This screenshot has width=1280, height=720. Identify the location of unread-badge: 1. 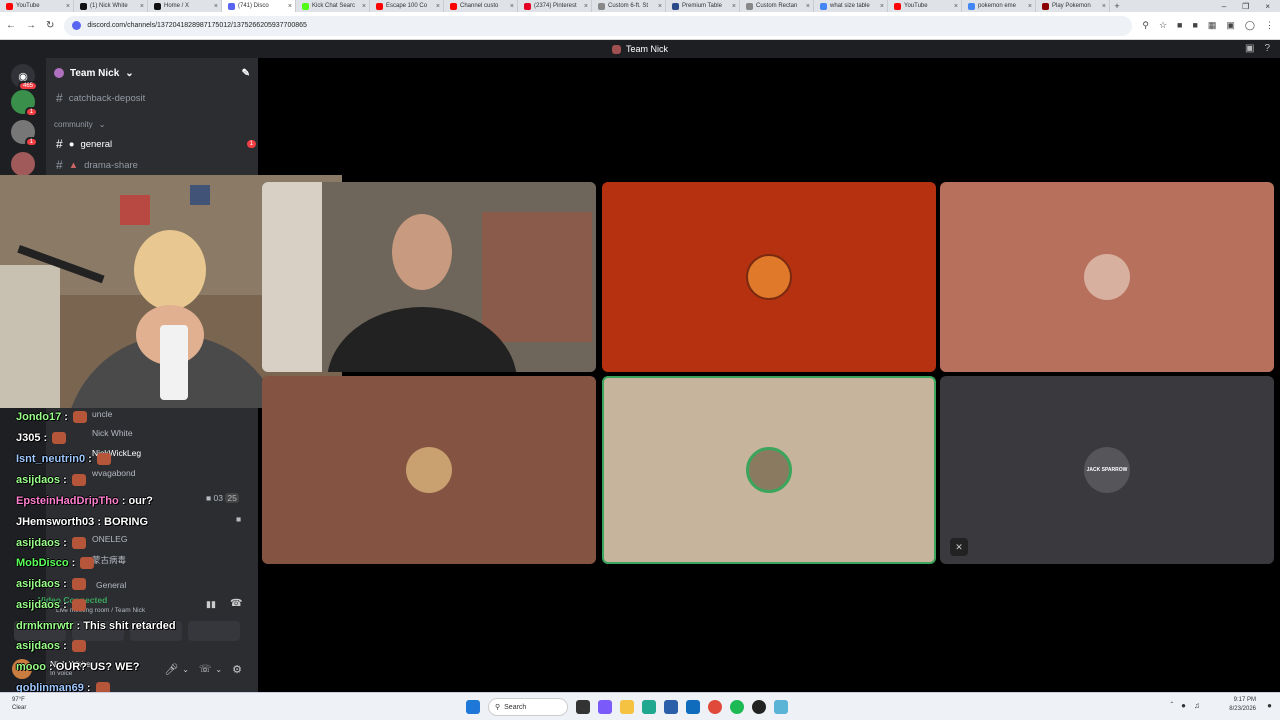
(251, 144).